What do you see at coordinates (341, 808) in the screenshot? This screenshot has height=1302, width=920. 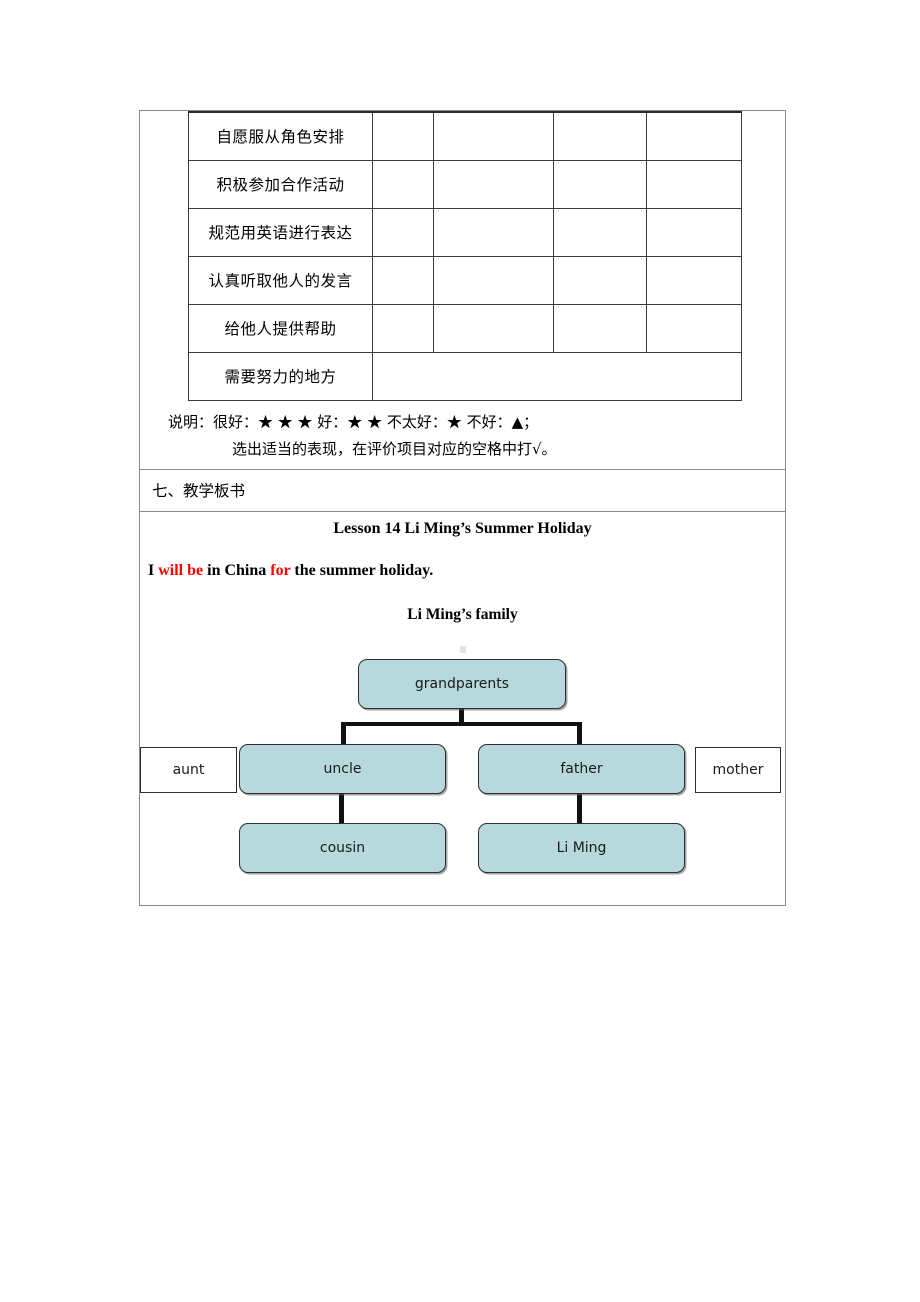 I see `connector-uncle-cousin` at bounding box center [341, 808].